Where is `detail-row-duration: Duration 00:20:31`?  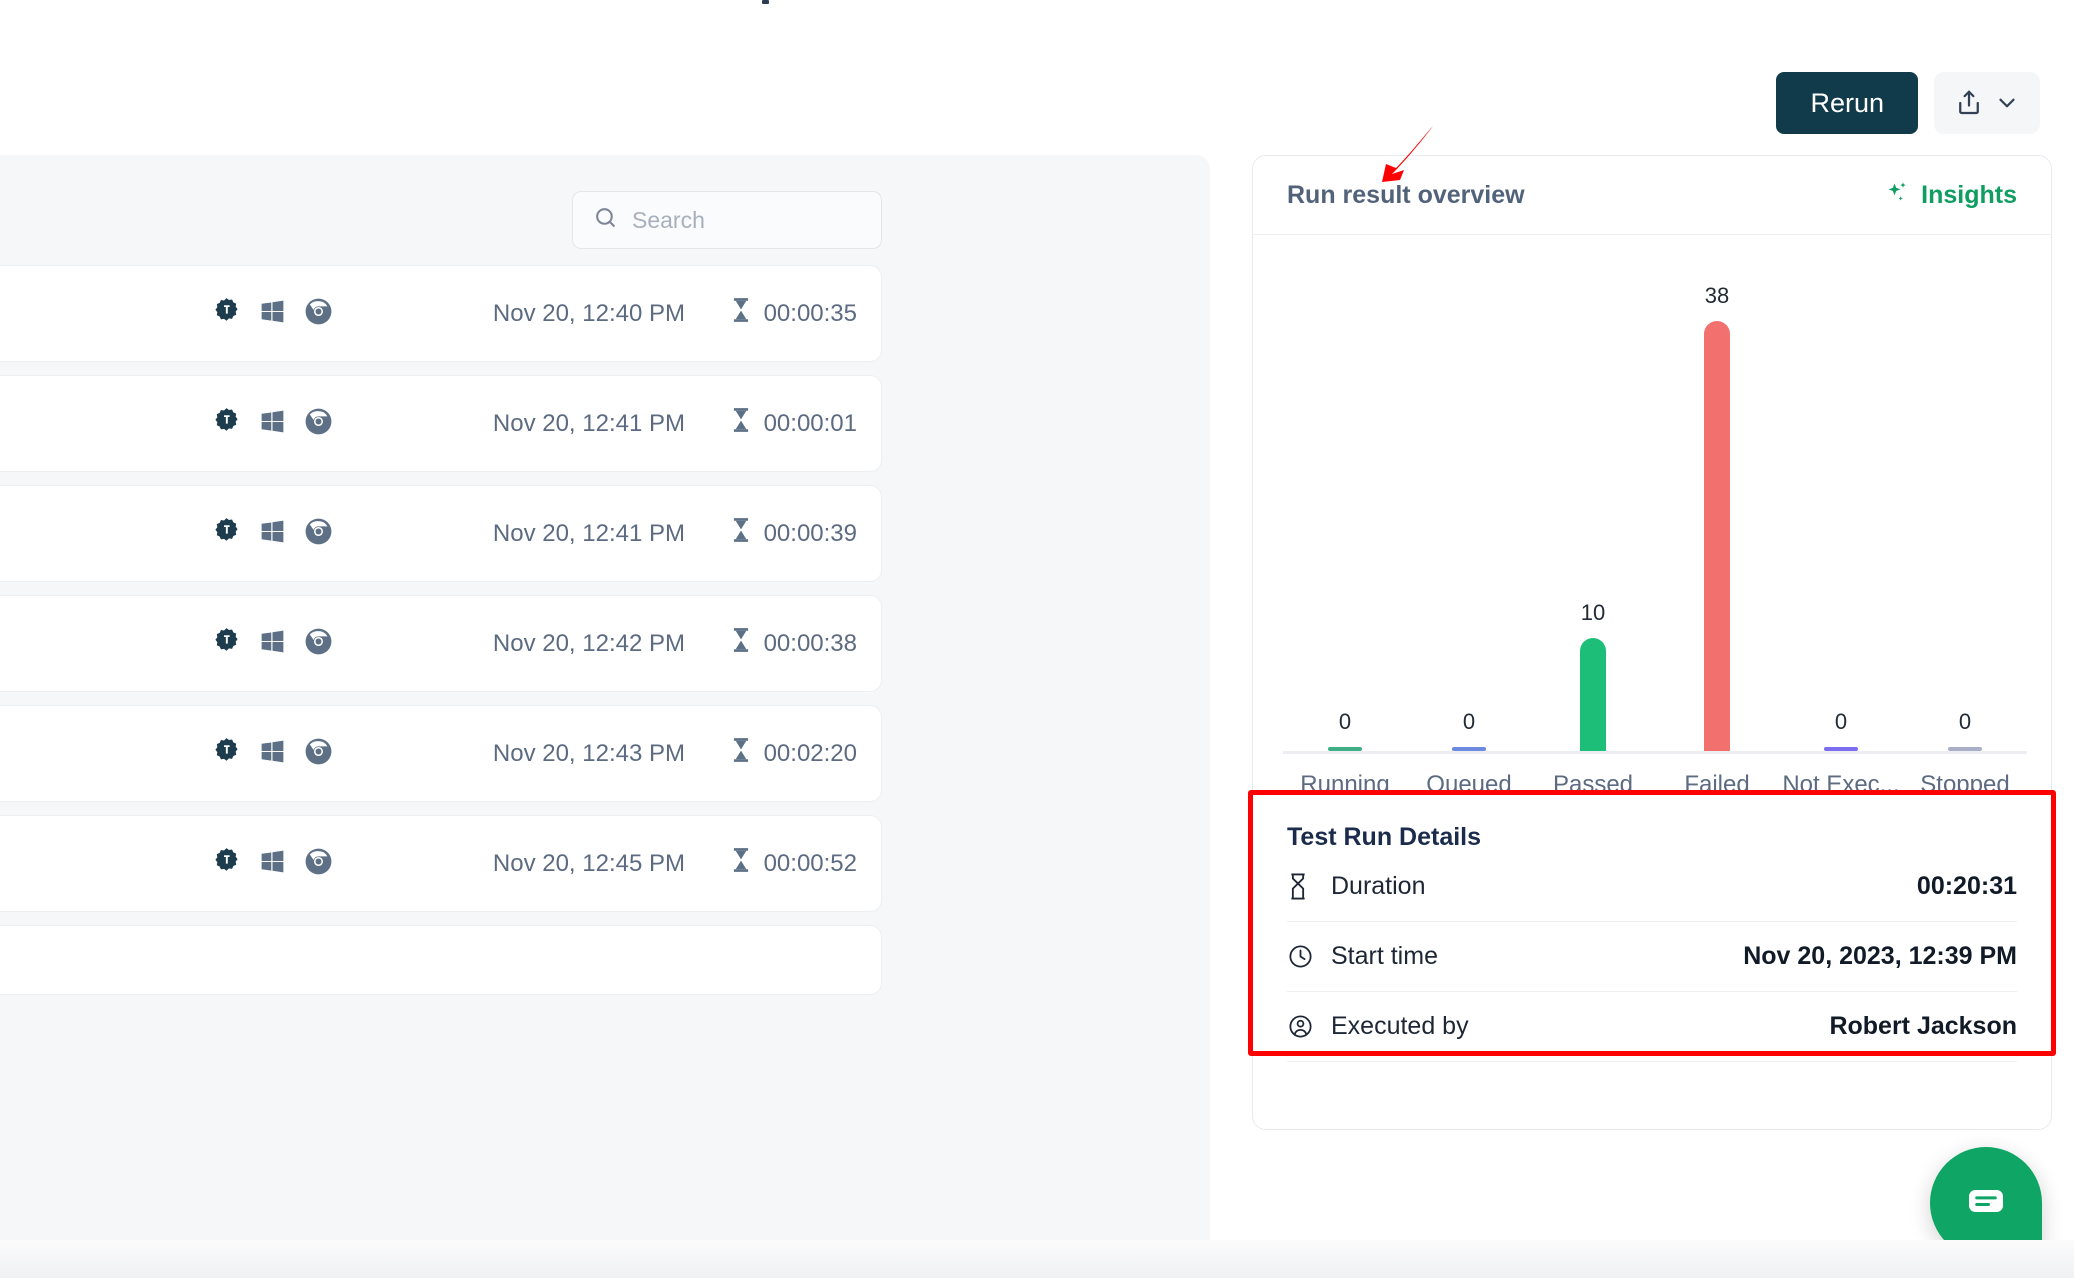 detail-row-duration: Duration 00:20:31 is located at coordinates (1652, 887).